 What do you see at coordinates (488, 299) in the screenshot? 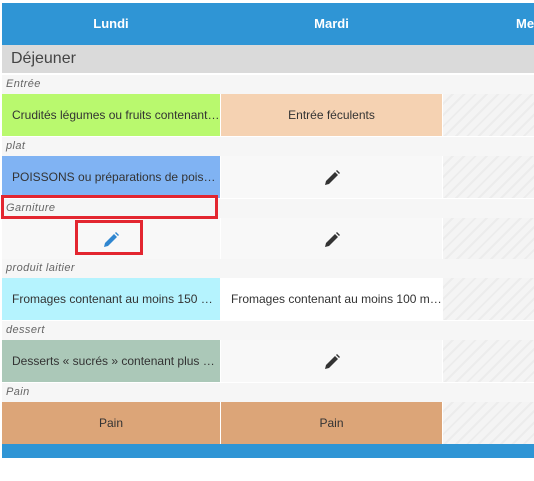
I see `cell-laitier-mercredi` at bounding box center [488, 299].